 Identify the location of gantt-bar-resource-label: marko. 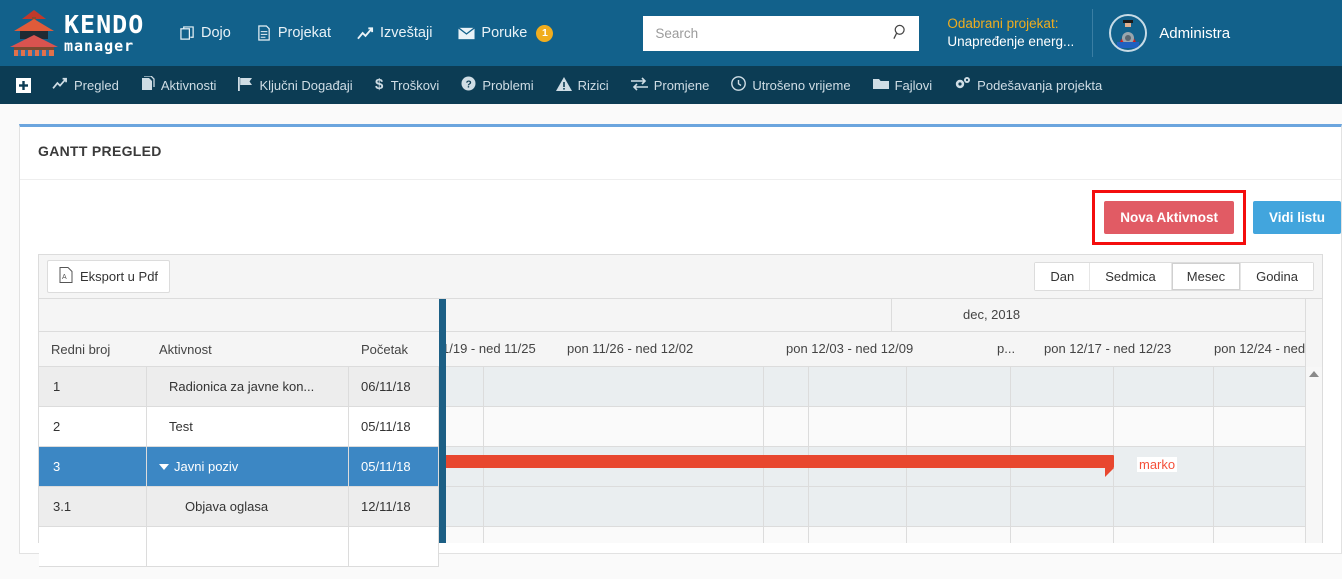
(1157, 464).